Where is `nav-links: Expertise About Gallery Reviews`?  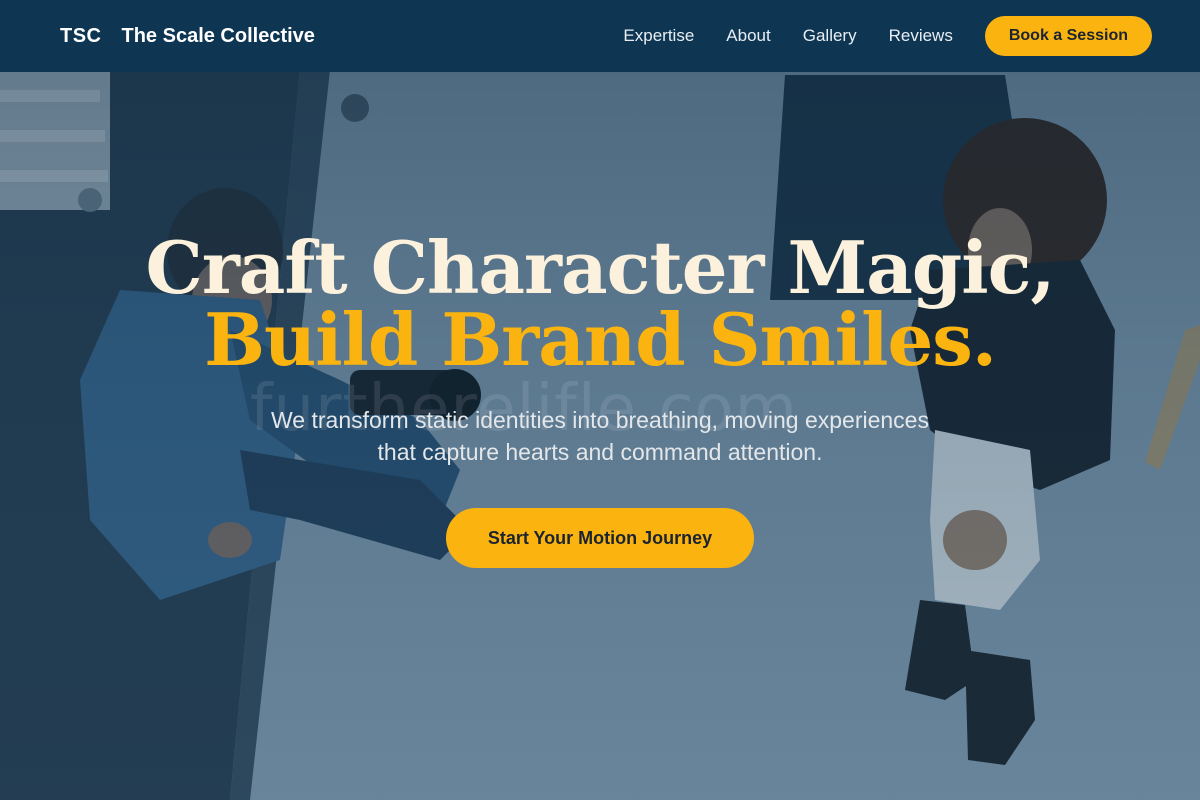 nav-links: Expertise About Gallery Reviews is located at coordinates (787, 36).